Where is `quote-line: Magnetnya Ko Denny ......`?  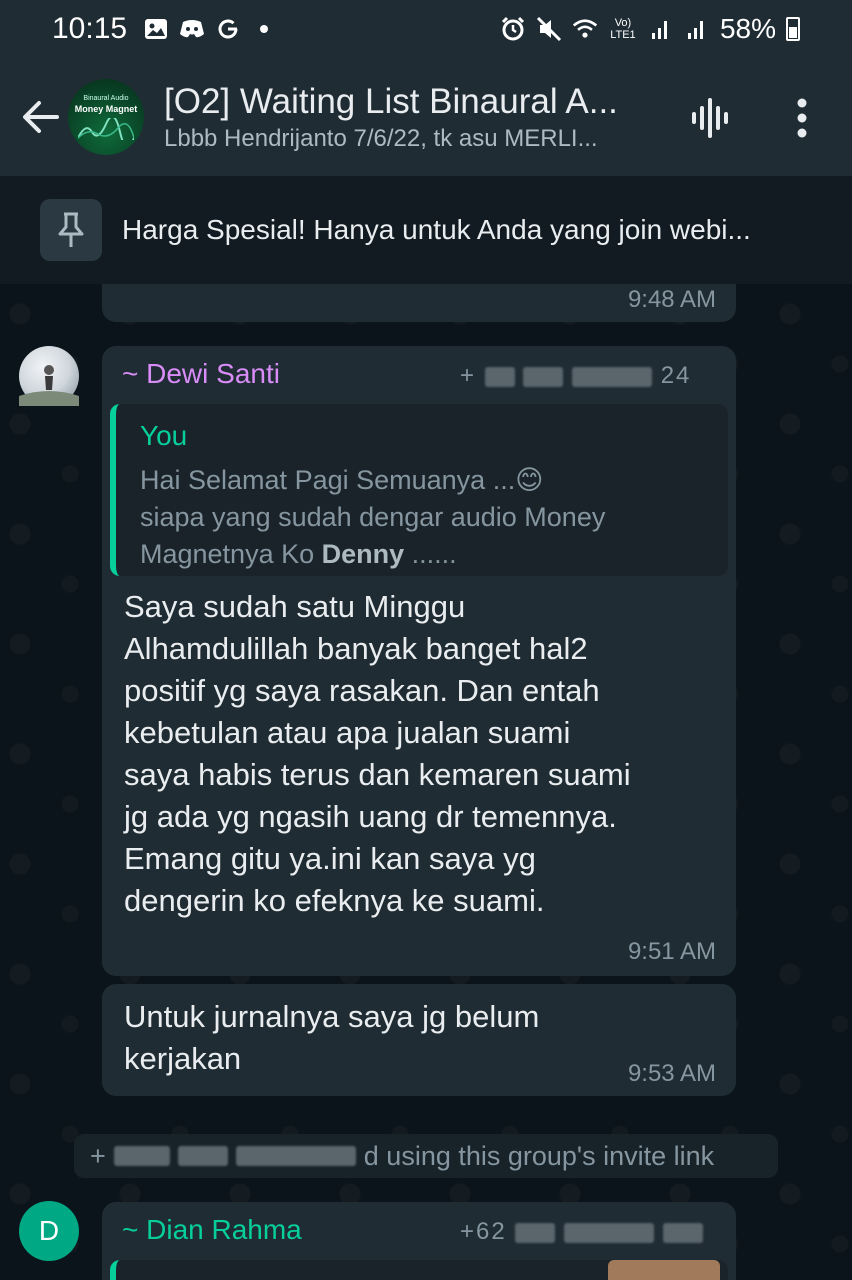 quote-line: Magnetnya Ko Denny ...... is located at coordinates (420, 554).